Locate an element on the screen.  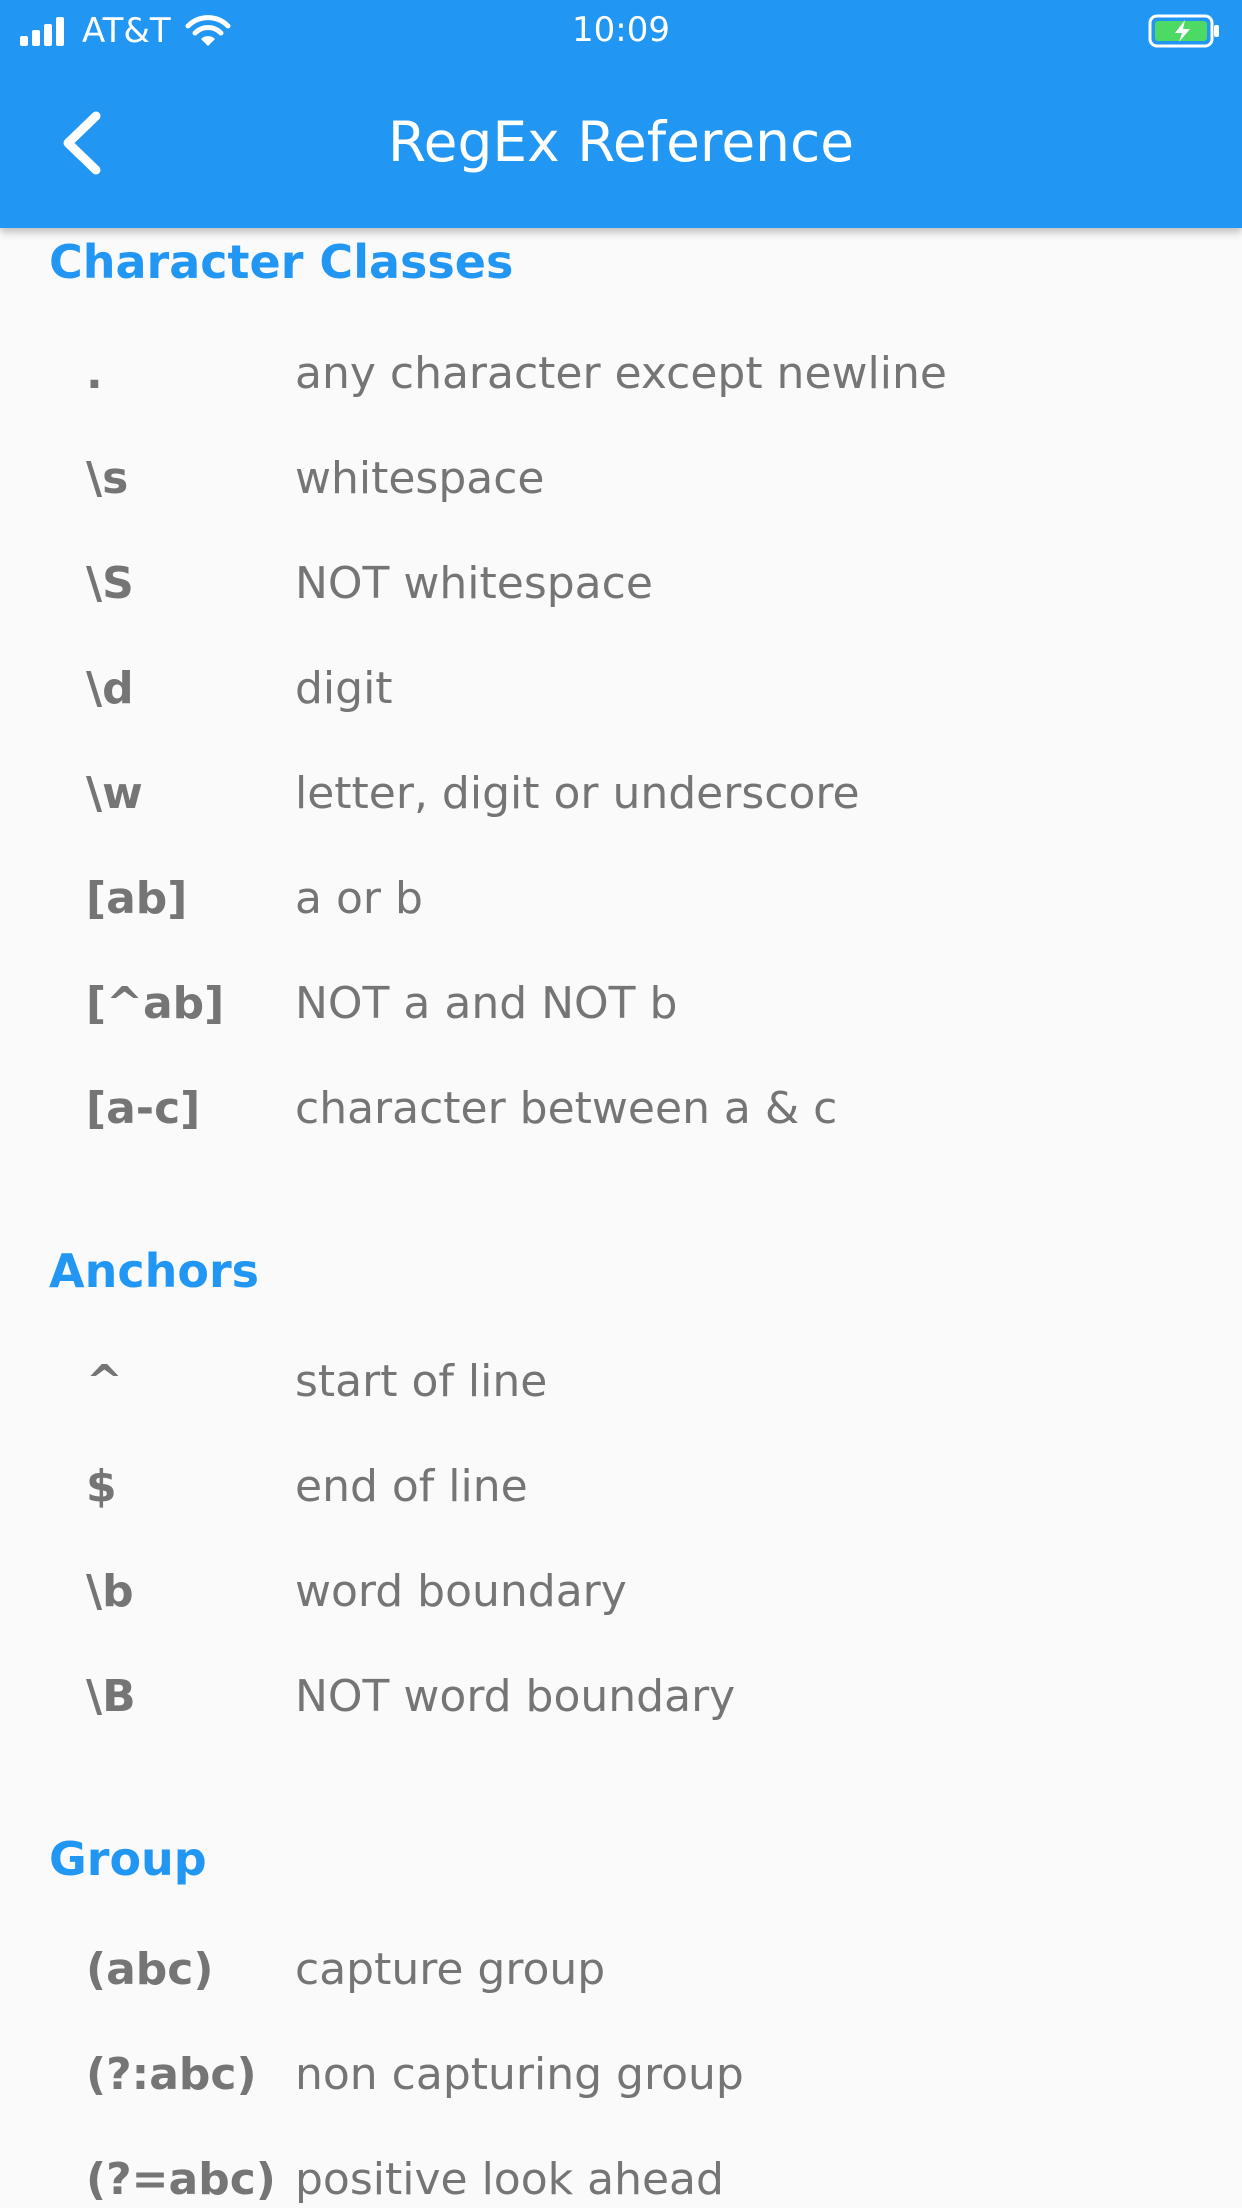
regex-symbol: \b is located at coordinates (110, 1591).